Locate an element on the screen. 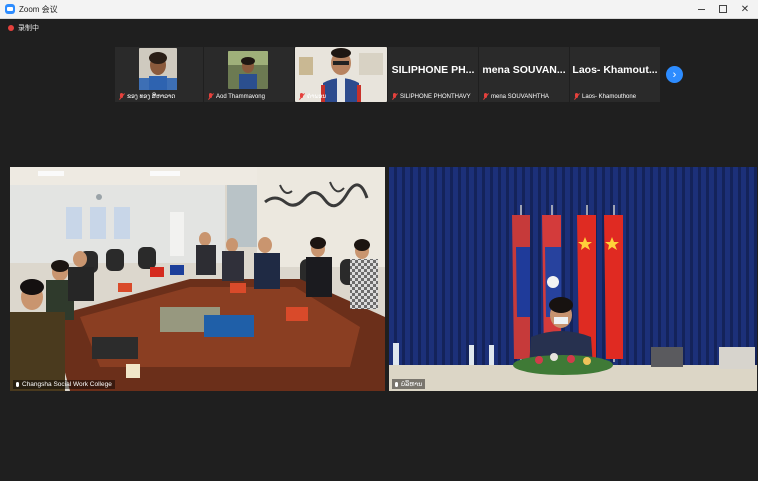 The width and height of the screenshot is (758, 481). chevron-right-icon: › is located at coordinates (674, 74).